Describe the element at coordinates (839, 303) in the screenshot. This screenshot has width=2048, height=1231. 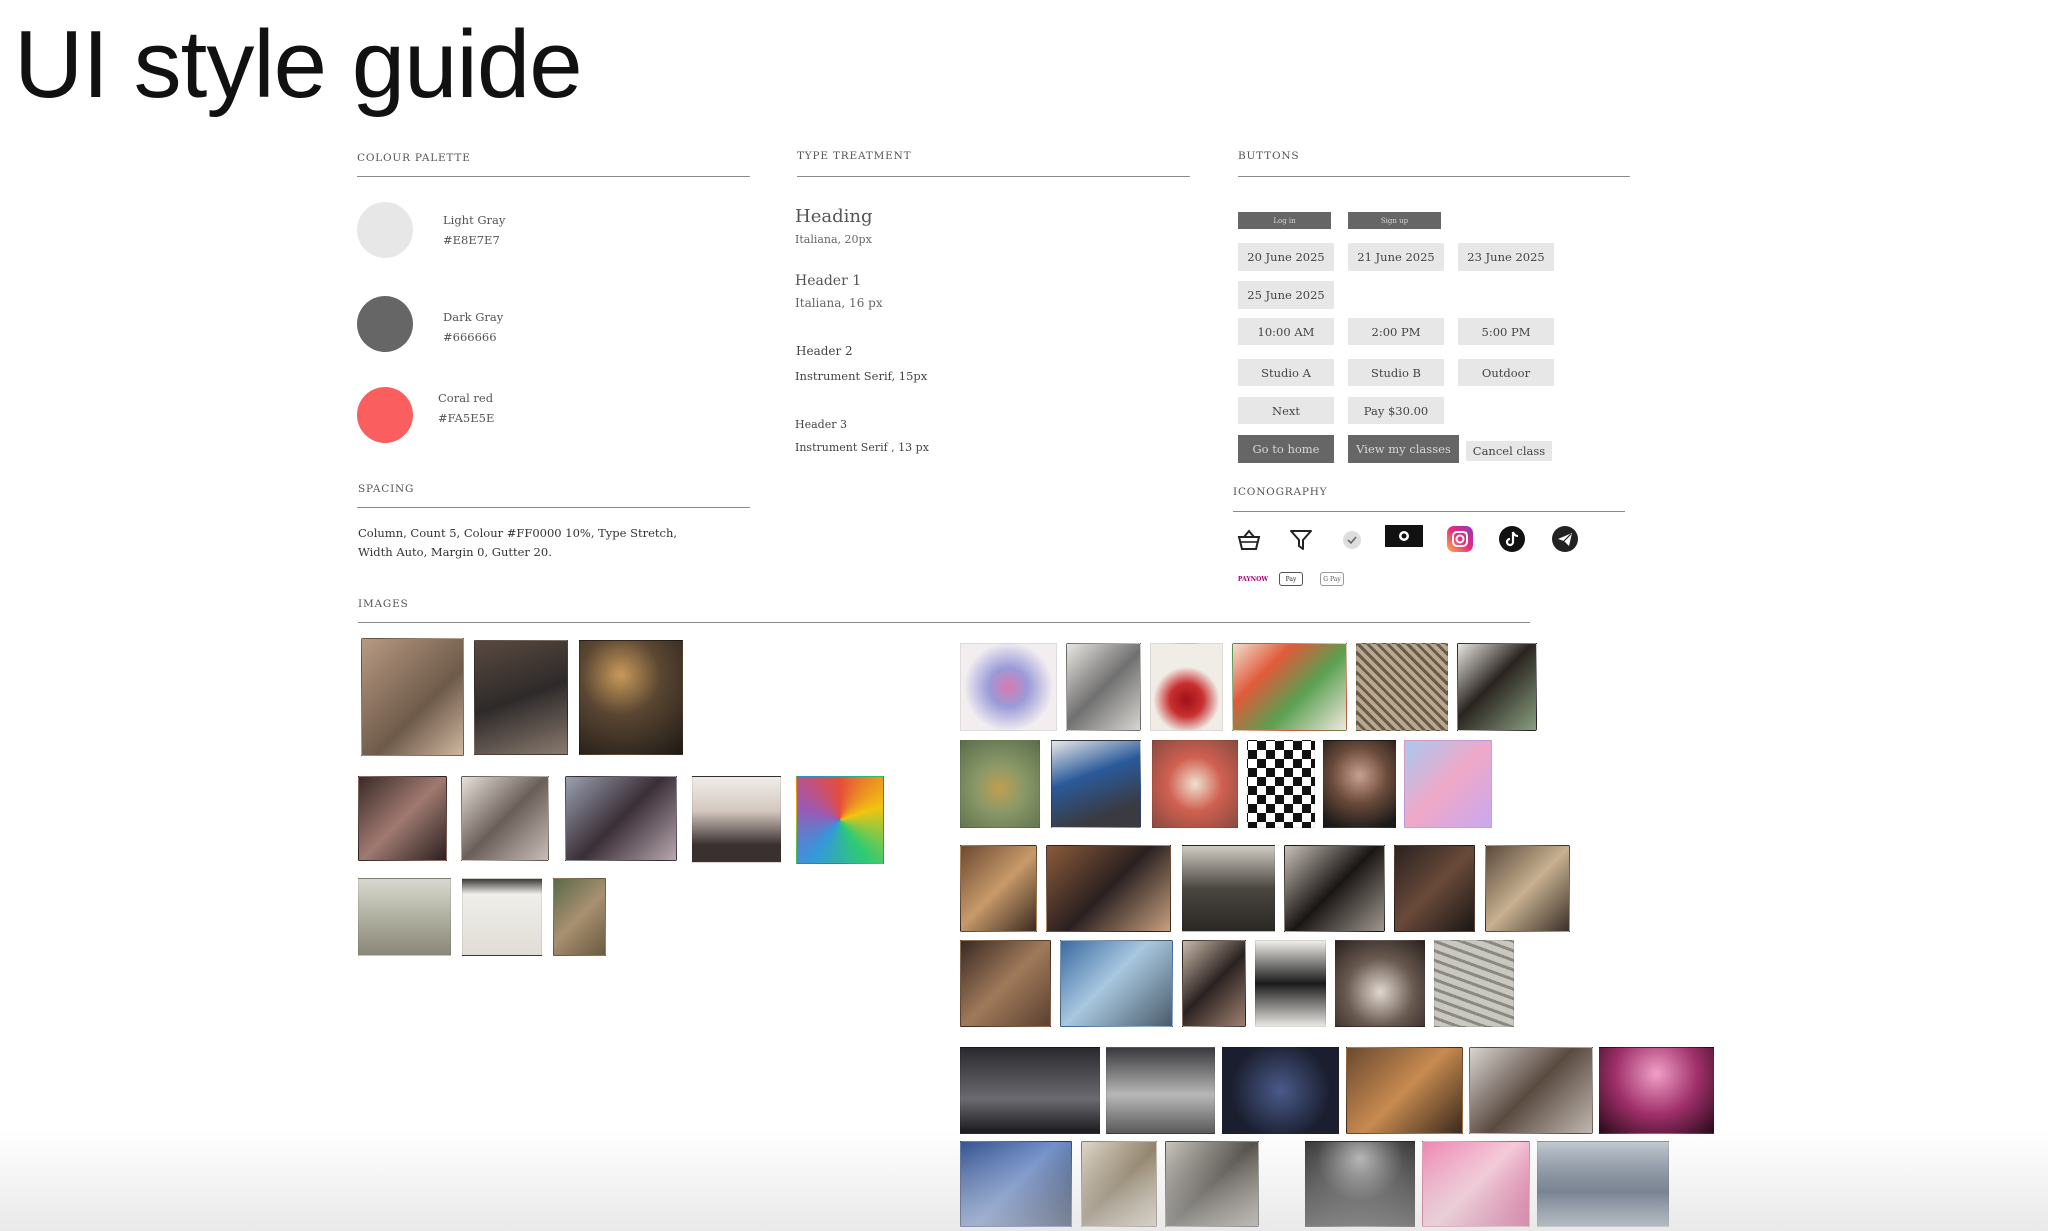
I see `type-h1-spec: Italiana, 16 px` at that location.